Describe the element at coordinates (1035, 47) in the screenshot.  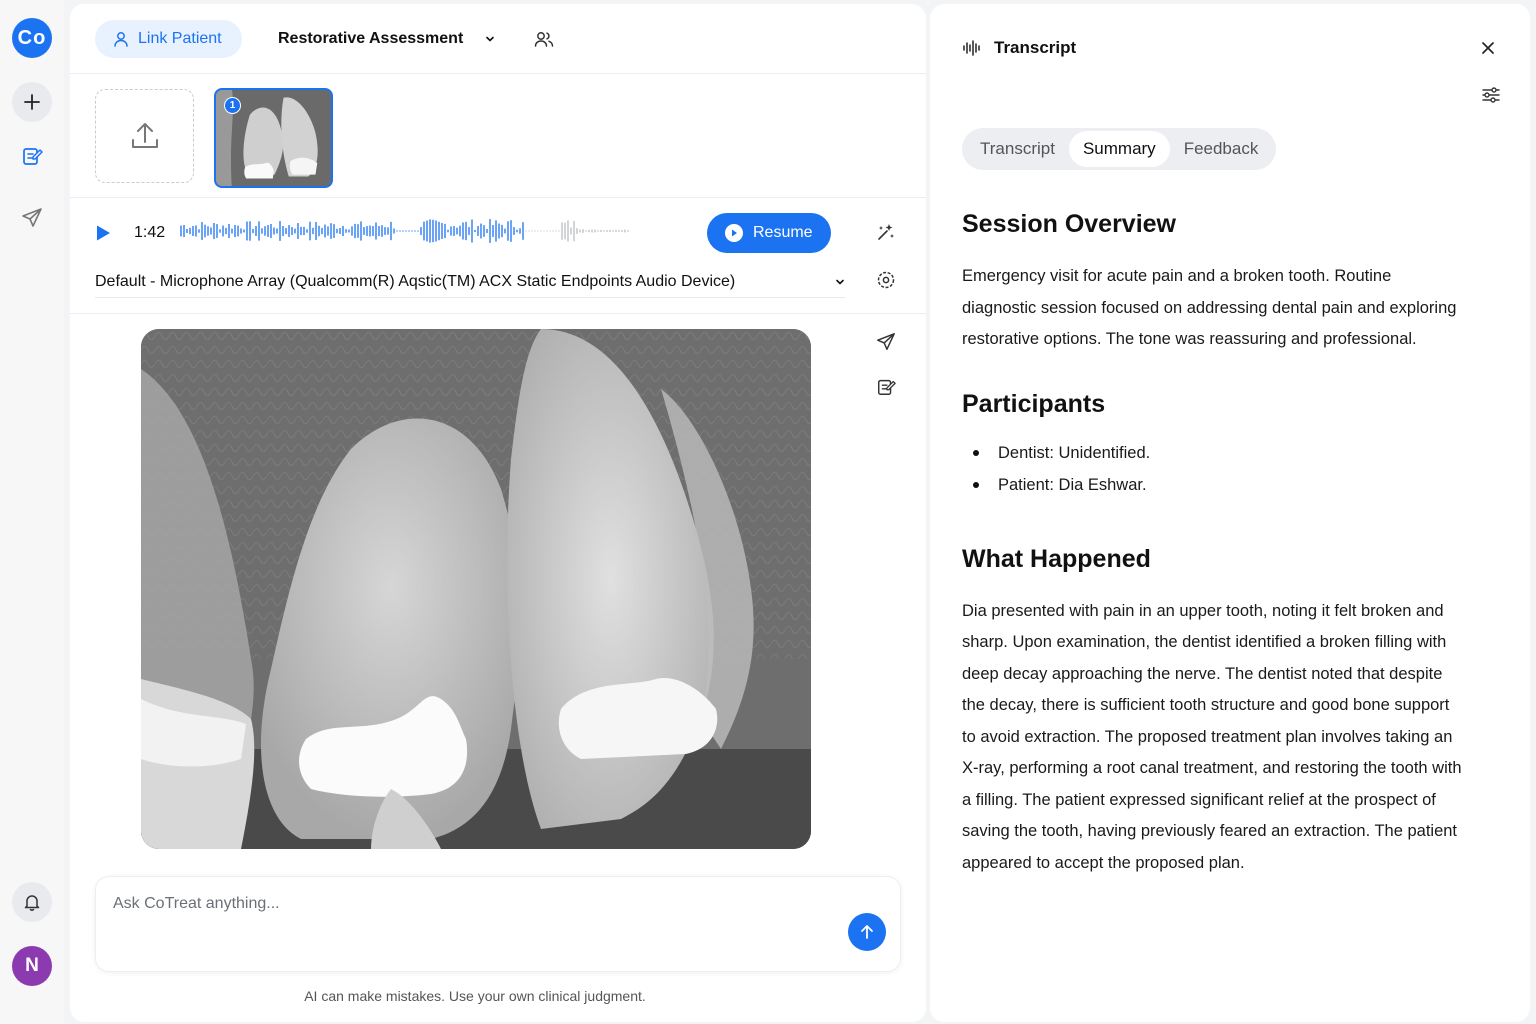
I see `panel-title: Transcript` at that location.